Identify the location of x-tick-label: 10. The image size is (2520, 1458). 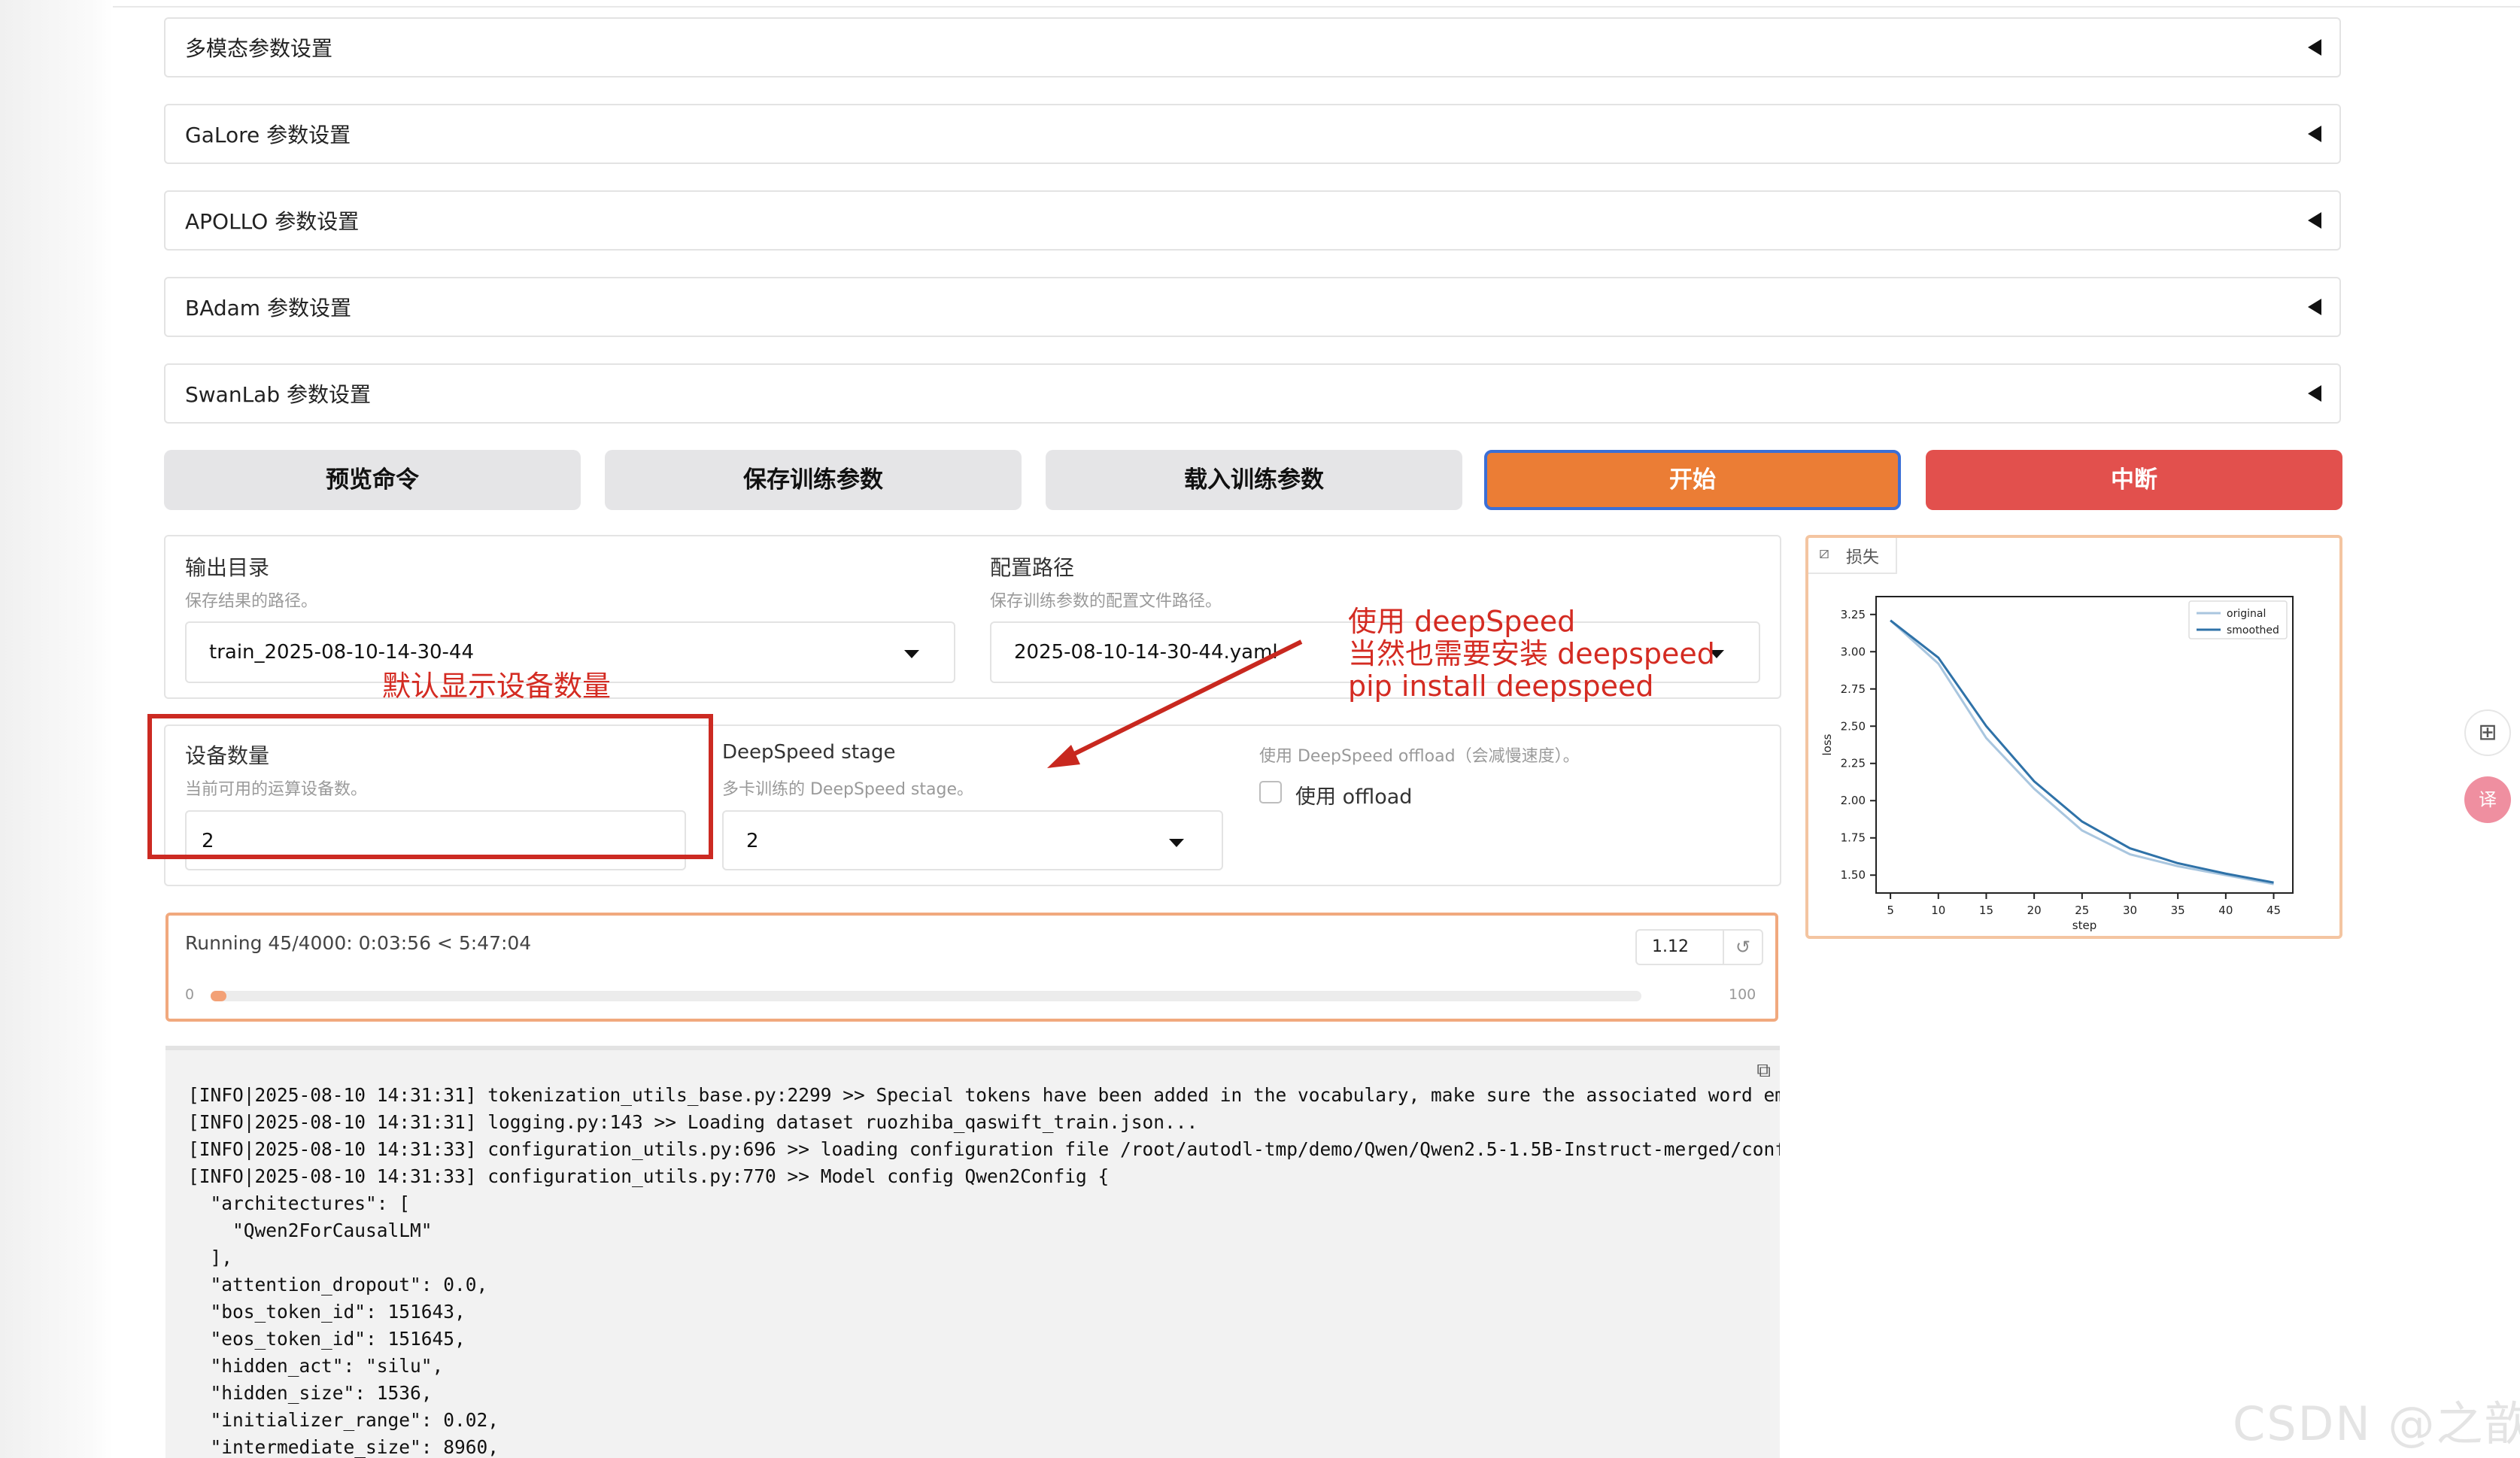
(1938, 910).